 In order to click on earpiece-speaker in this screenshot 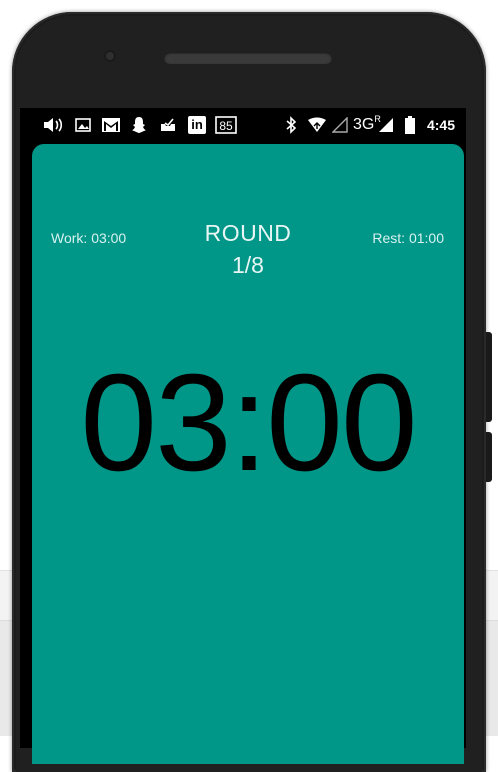, I will do `click(248, 58)`.